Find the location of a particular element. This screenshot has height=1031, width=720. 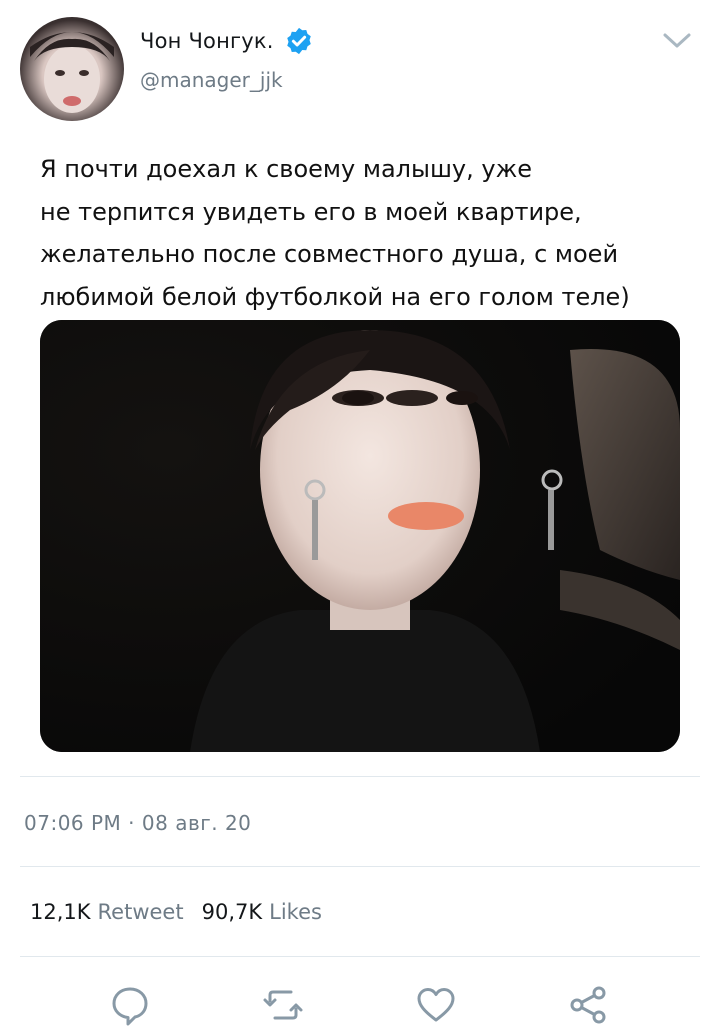

retweet-button is located at coordinates (283, 1005).